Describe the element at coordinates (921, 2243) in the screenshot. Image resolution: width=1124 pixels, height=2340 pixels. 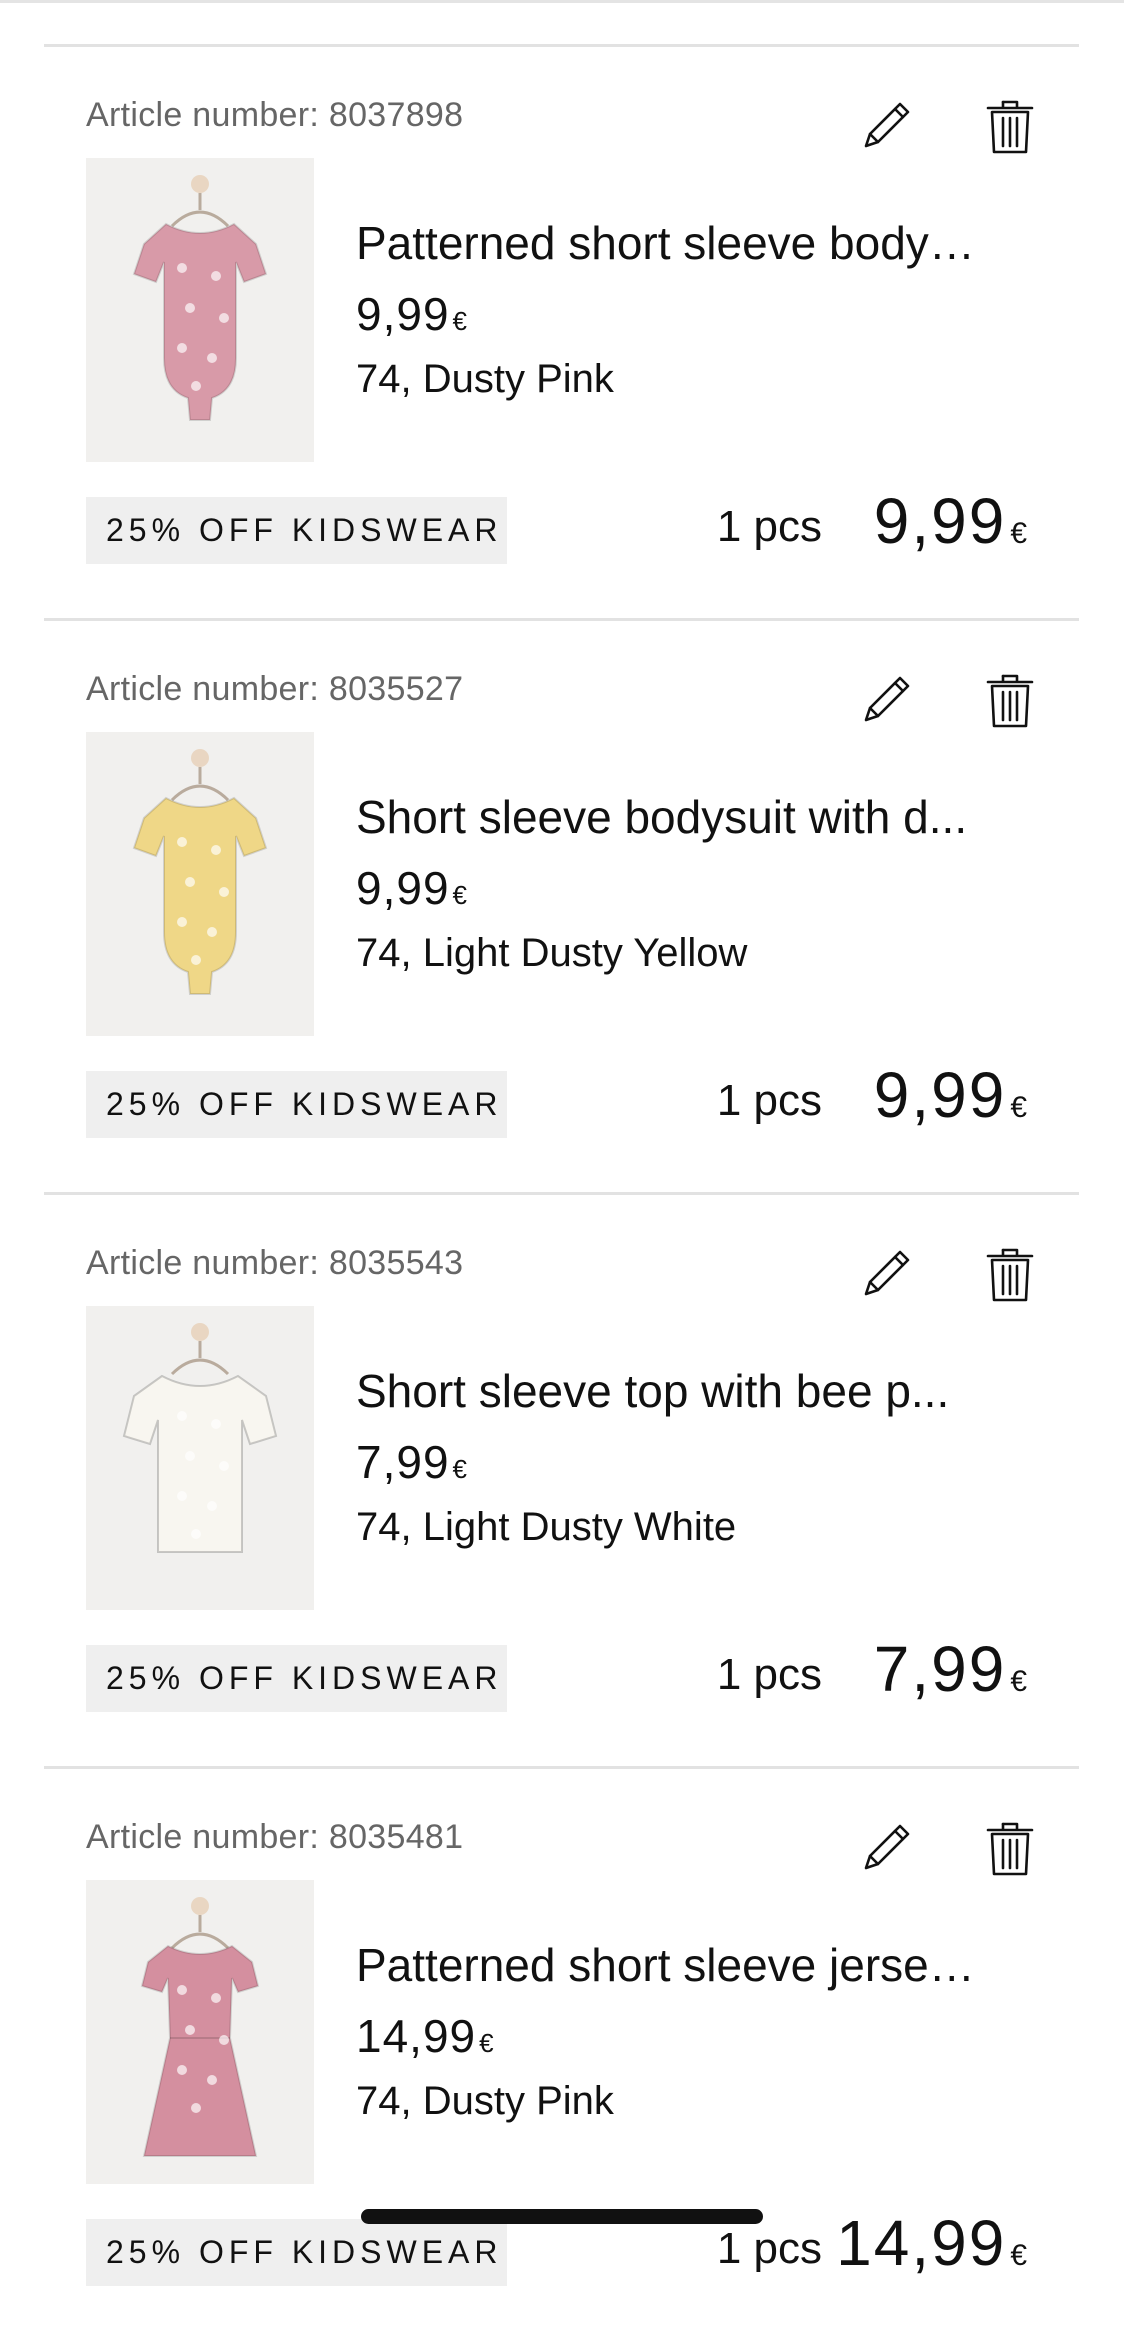
I see `line-total-value: 14,99` at that location.